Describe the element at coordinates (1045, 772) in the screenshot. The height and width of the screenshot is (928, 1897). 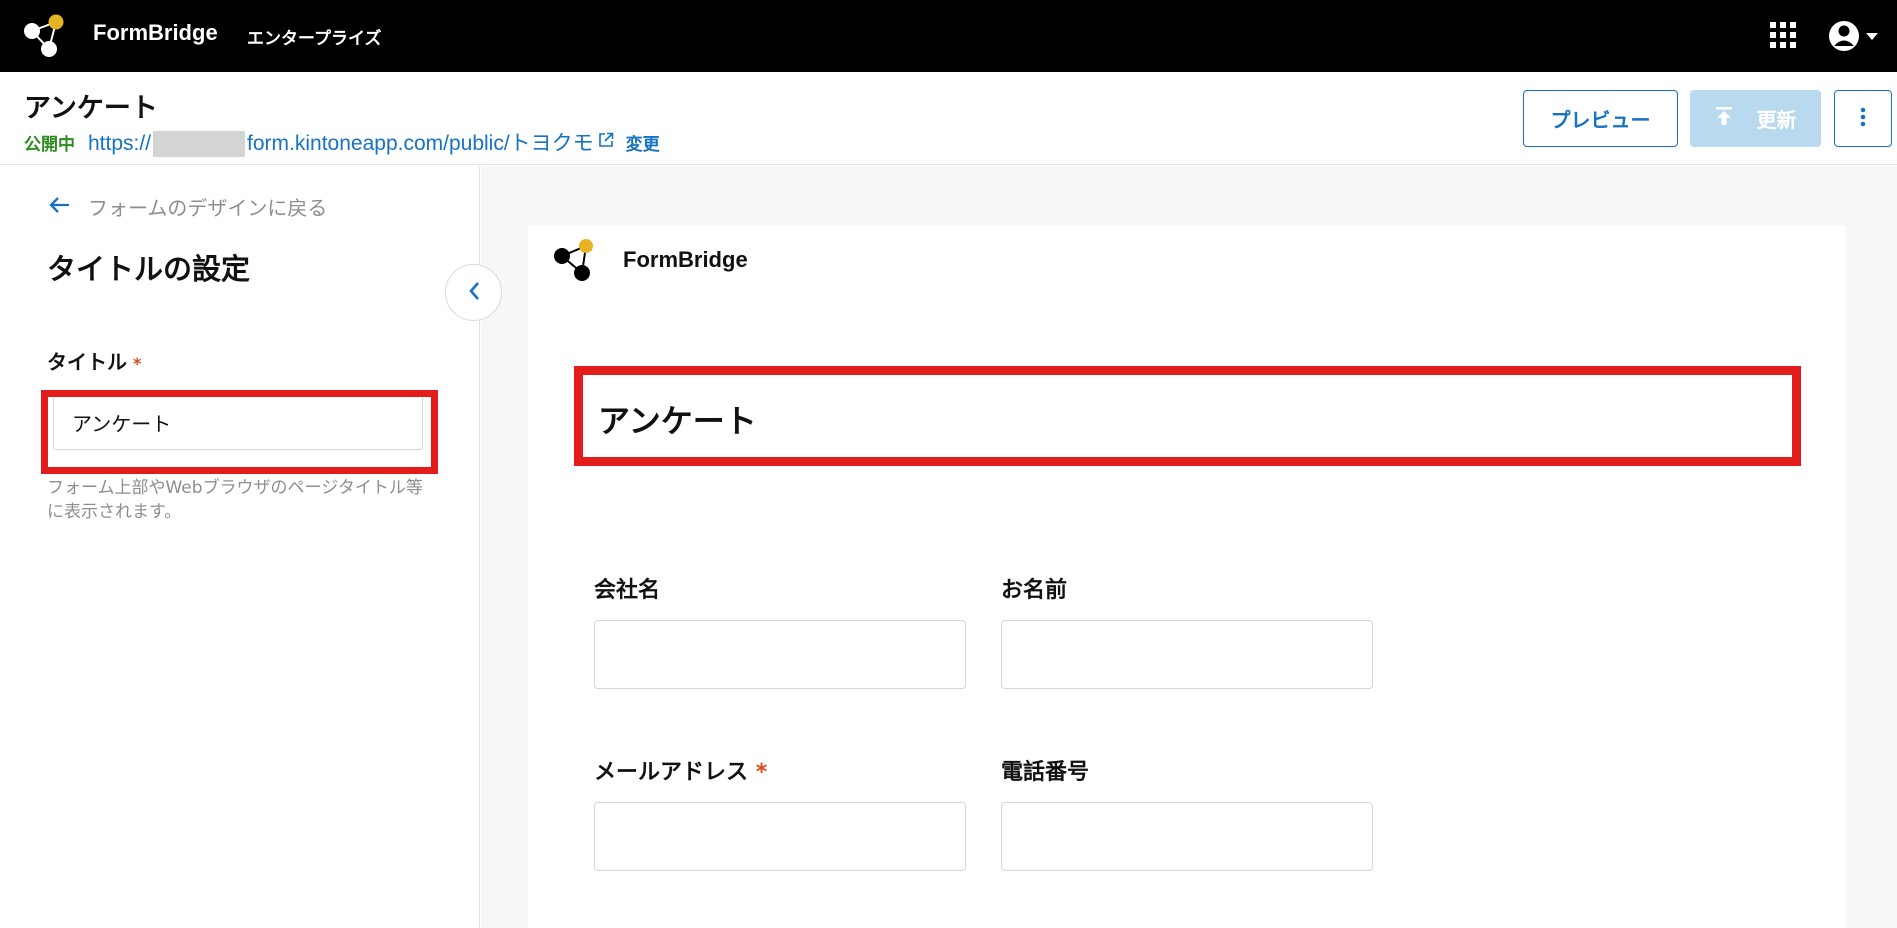
I see `field-label-phone: 電話番号` at that location.